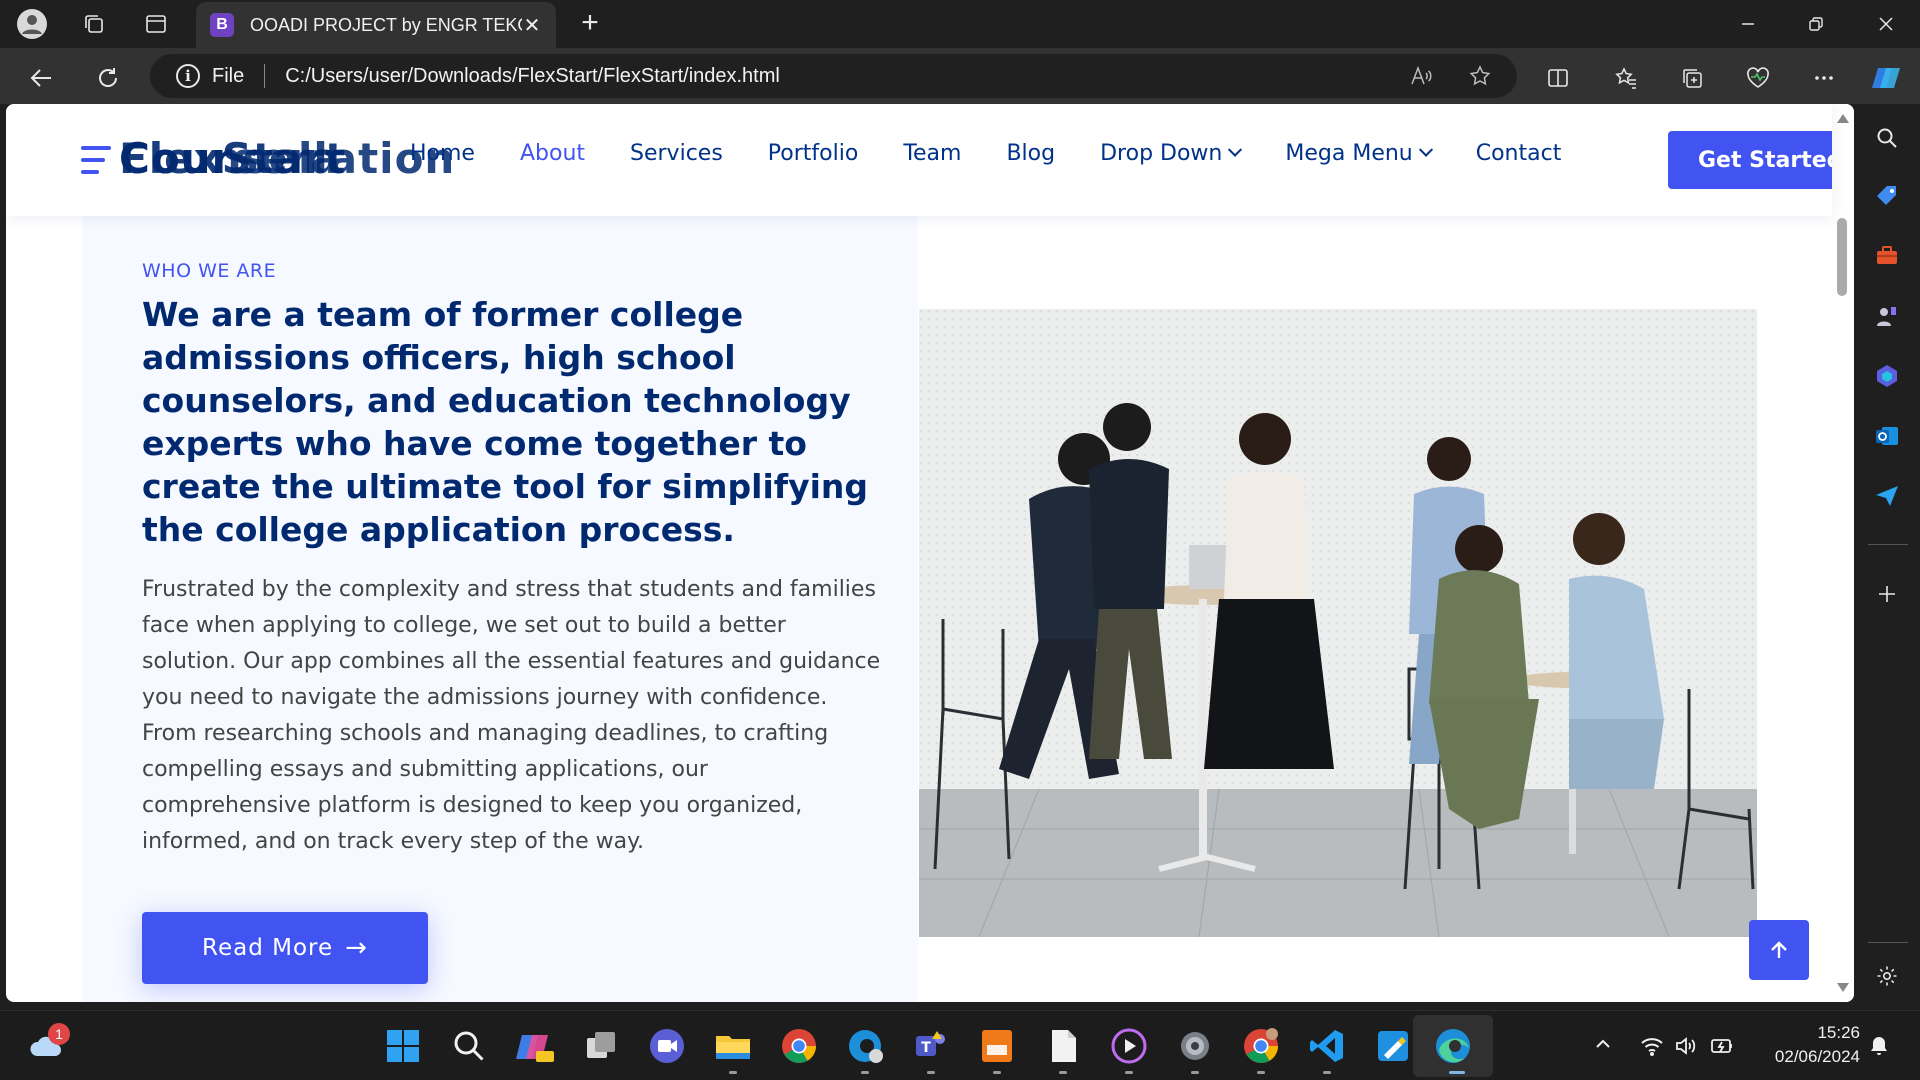  I want to click on nav-mega-menu: Mega Menu, so click(1359, 153).